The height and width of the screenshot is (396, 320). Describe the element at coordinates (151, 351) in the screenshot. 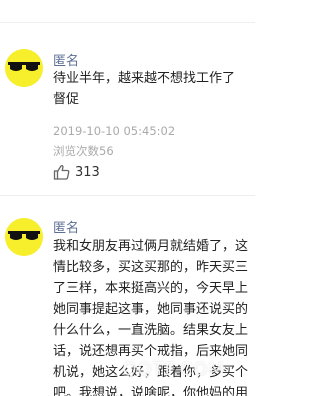

I see `comment-text-line: 话，说还想再买个戒指，后来她同` at that location.